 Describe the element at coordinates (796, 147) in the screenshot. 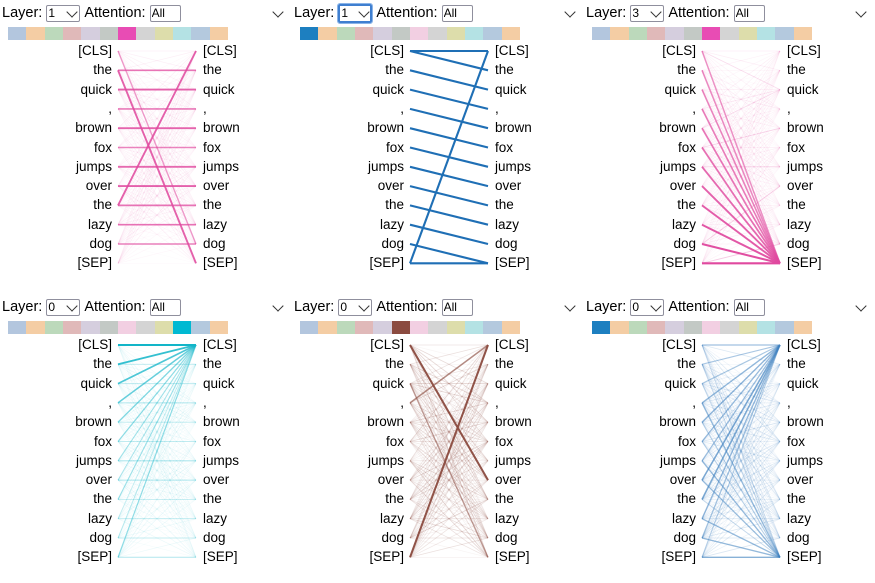

I see `target-token: fox` at that location.